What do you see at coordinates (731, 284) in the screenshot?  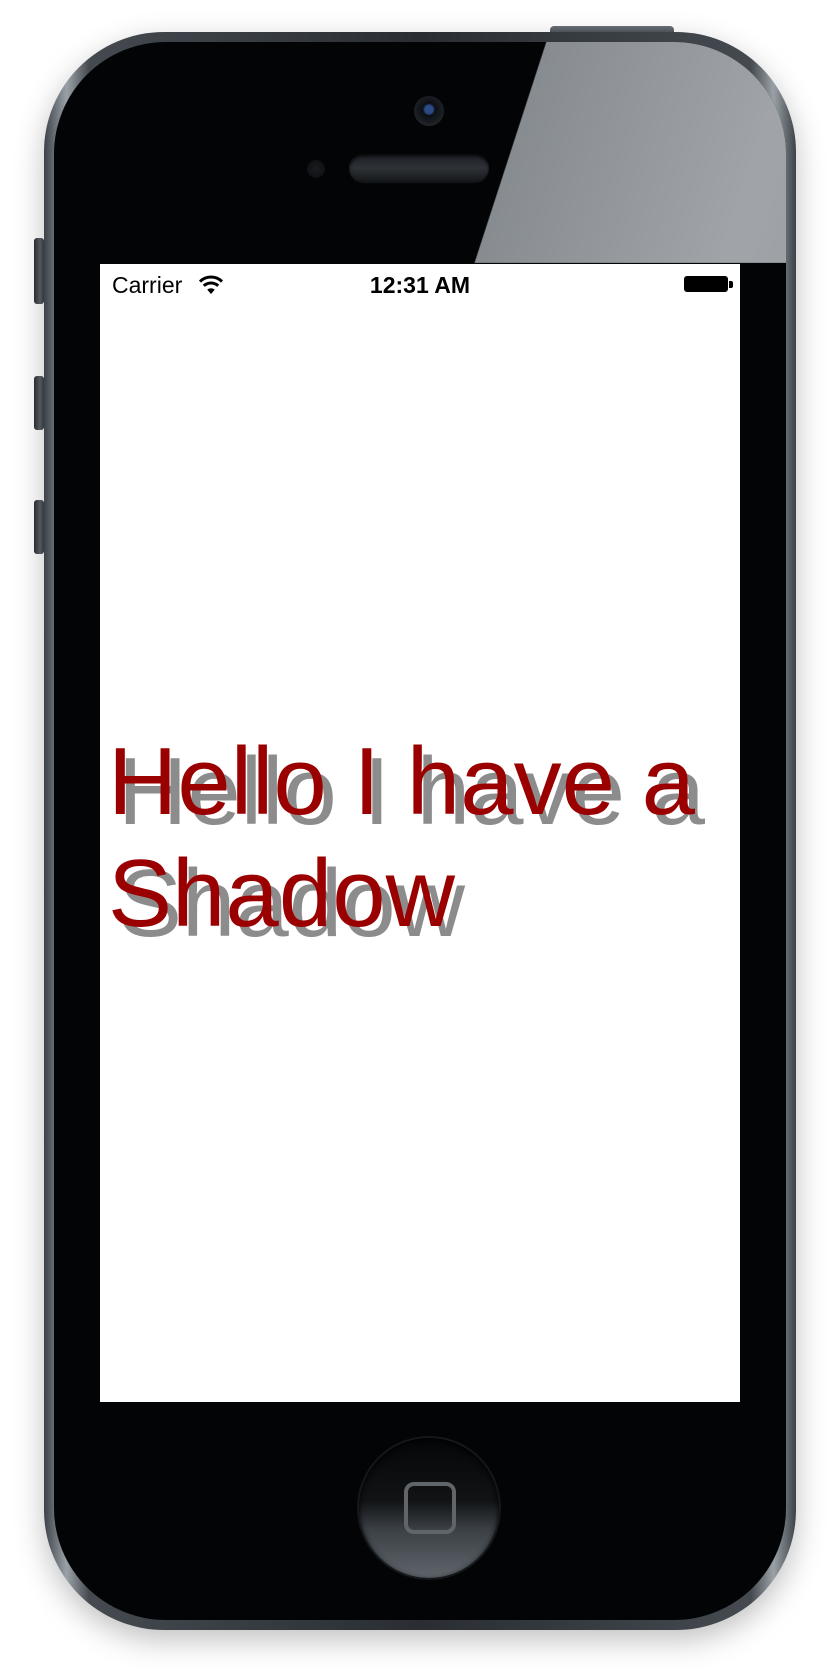 I see `battery-nub` at bounding box center [731, 284].